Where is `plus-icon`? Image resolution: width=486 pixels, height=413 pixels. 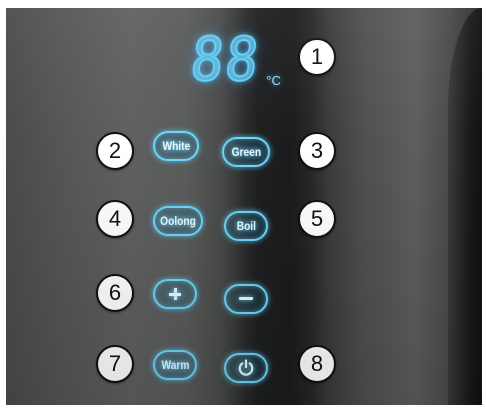 plus-icon is located at coordinates (175, 294).